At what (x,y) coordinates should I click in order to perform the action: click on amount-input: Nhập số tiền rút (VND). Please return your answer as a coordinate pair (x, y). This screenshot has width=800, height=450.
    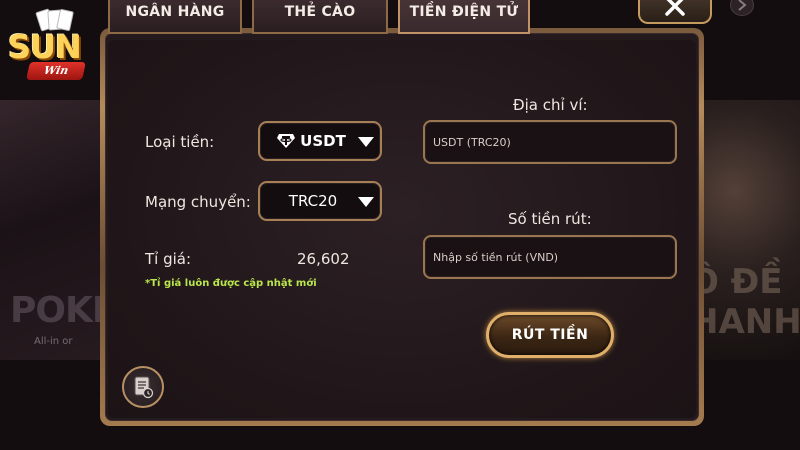
    Looking at the image, I should click on (550, 257).